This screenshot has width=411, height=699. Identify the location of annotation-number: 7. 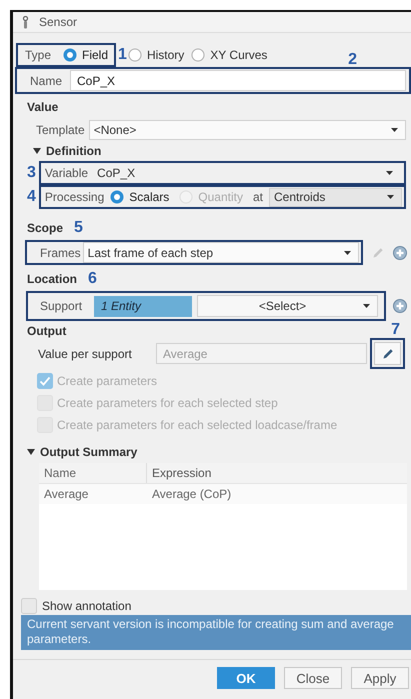
(395, 330).